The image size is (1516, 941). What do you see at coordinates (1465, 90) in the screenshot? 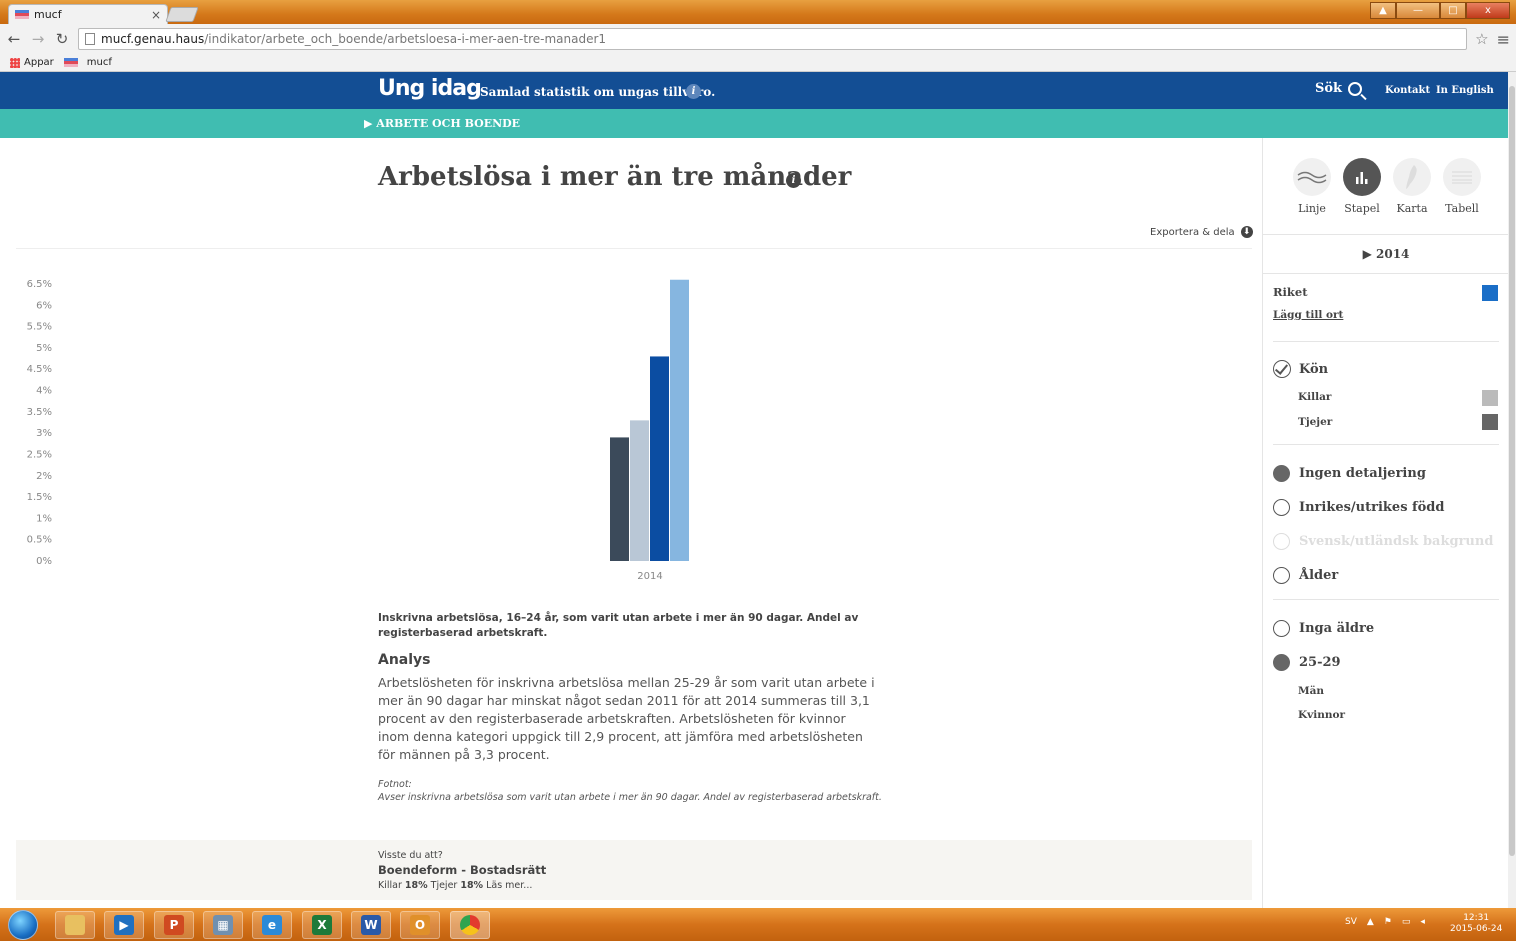
I see `english-link: In English` at bounding box center [1465, 90].